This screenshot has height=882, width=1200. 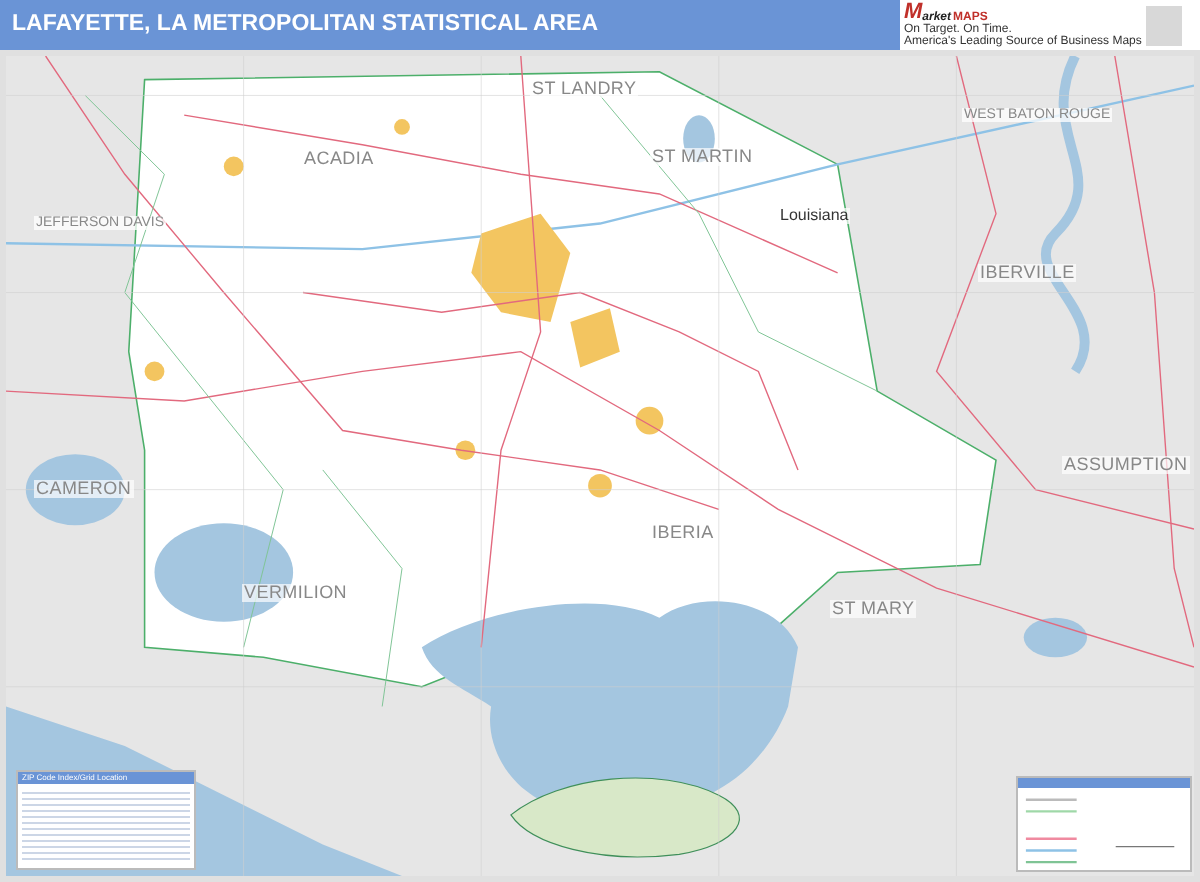 I want to click on info-block, so click(x=1163, y=25).